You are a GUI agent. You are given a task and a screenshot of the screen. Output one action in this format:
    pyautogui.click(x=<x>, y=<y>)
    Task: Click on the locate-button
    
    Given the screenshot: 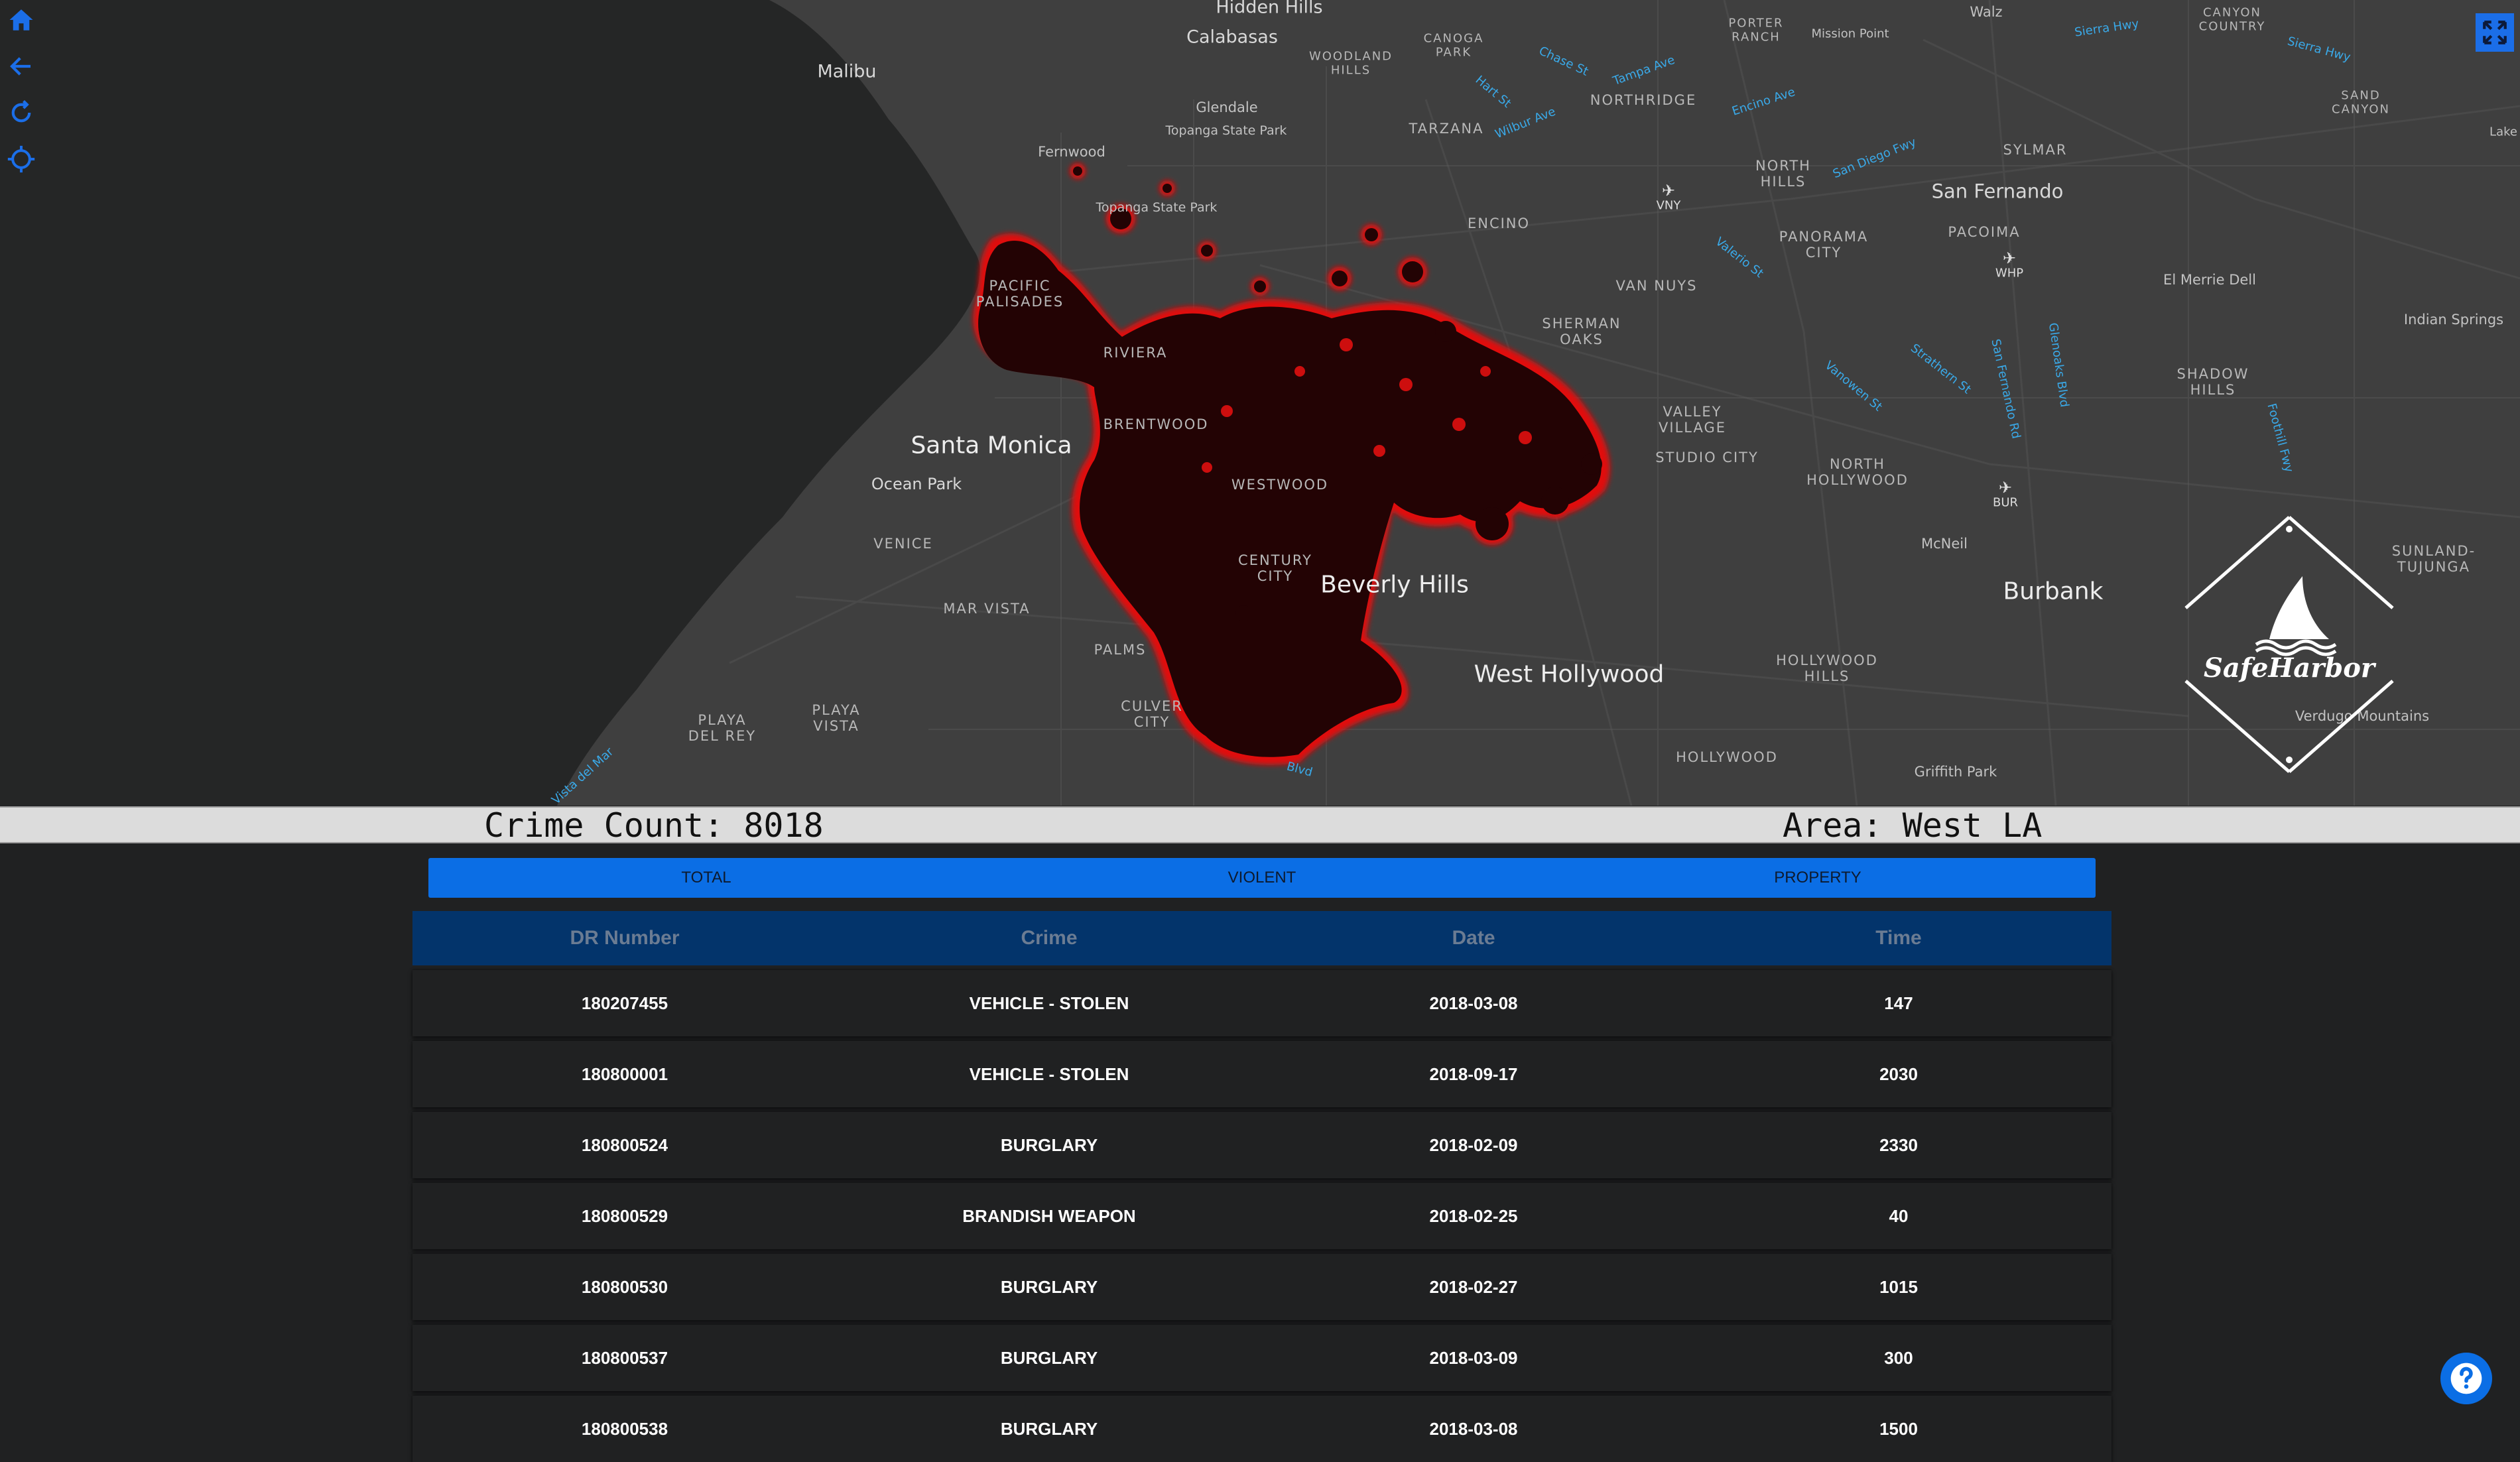 What is the action you would take?
    pyautogui.click(x=21, y=159)
    